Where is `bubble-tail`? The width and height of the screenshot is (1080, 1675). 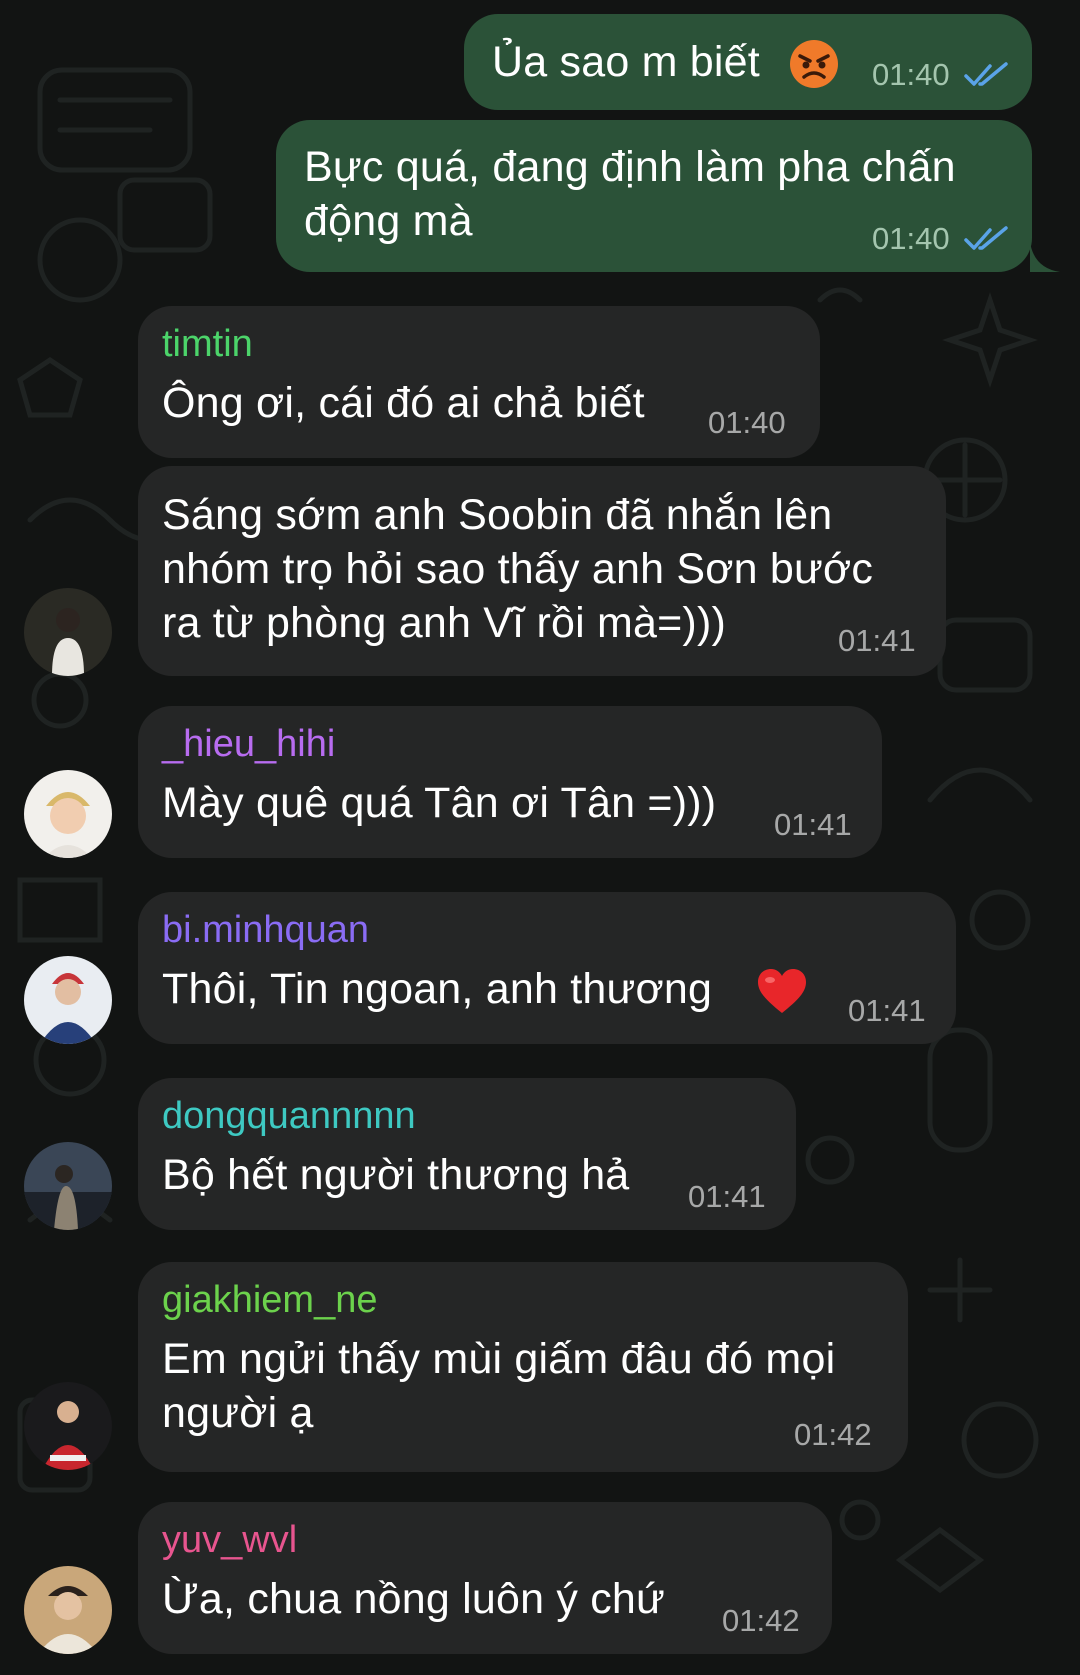
bubble-tail is located at coordinates (1045, 257).